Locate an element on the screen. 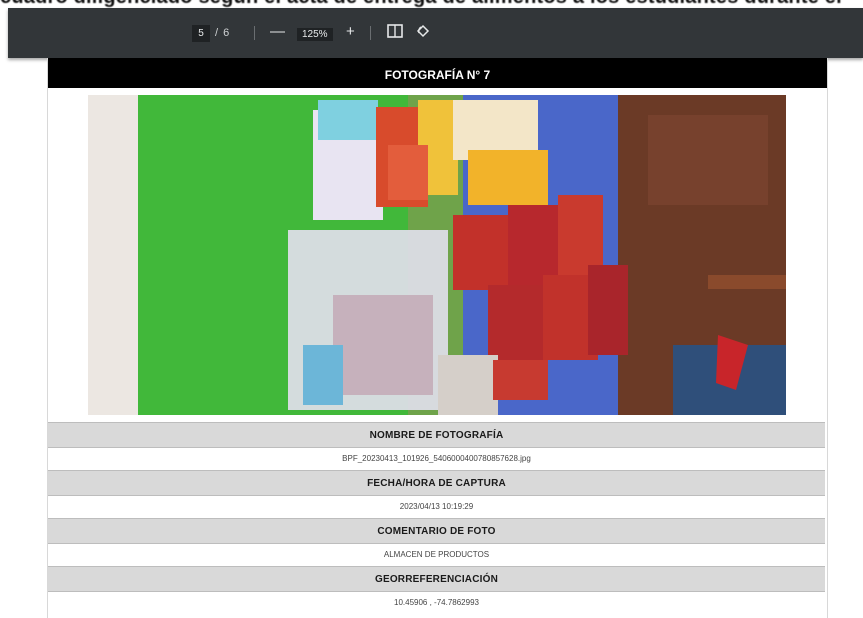 Image resolution: width=863 pixels, height=618 pixels. field-value: ALMACEN DE PRODUCTOS is located at coordinates (436, 554).